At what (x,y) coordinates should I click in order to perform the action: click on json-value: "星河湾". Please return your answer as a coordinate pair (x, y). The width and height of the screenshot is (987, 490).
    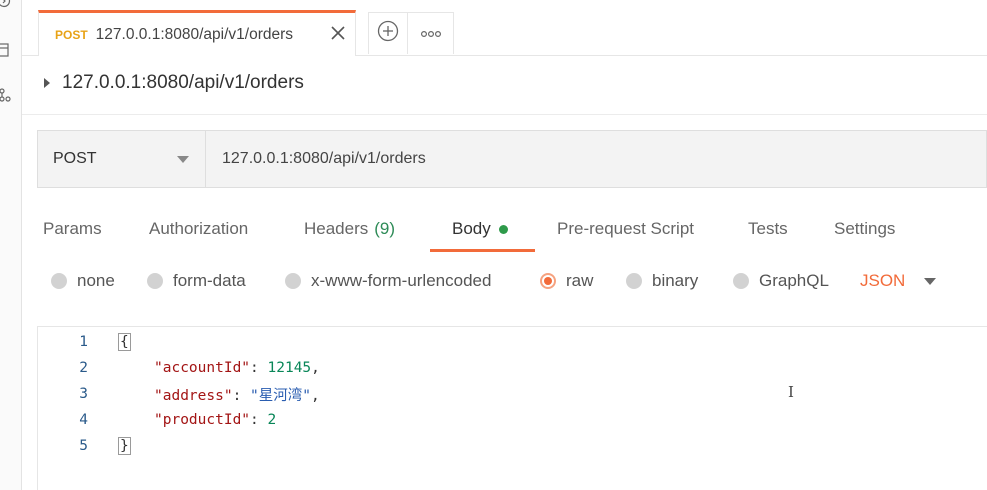
    Looking at the image, I should click on (281, 395).